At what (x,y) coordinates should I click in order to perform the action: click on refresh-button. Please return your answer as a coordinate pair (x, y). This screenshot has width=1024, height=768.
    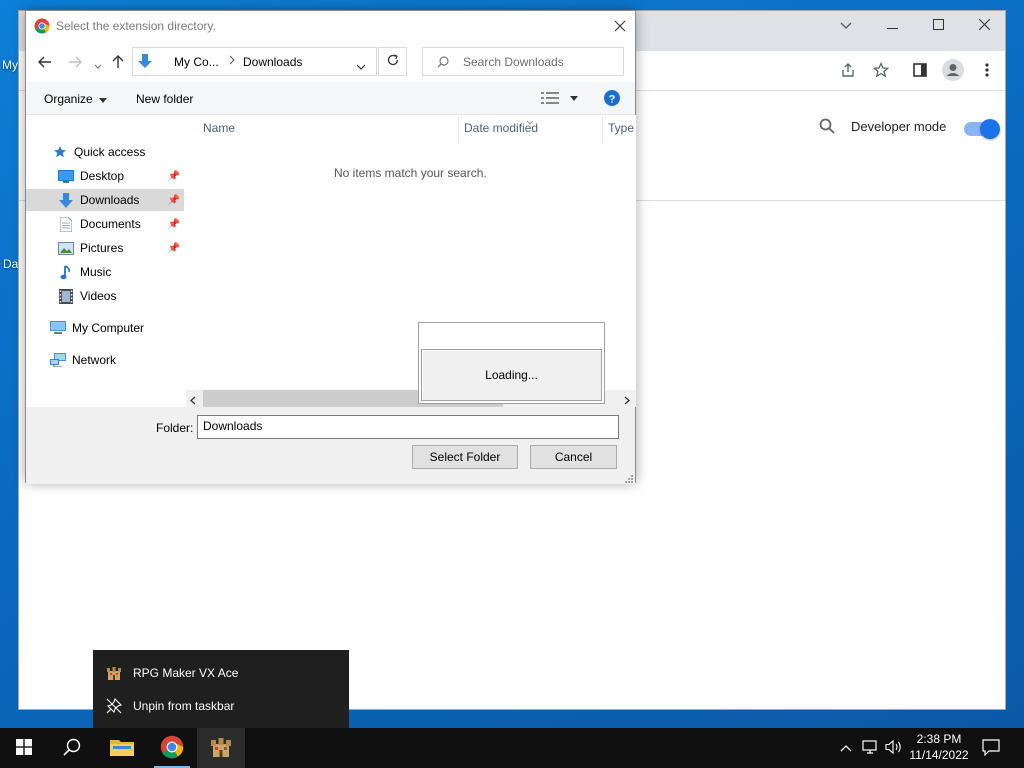
    Looking at the image, I should click on (392, 61).